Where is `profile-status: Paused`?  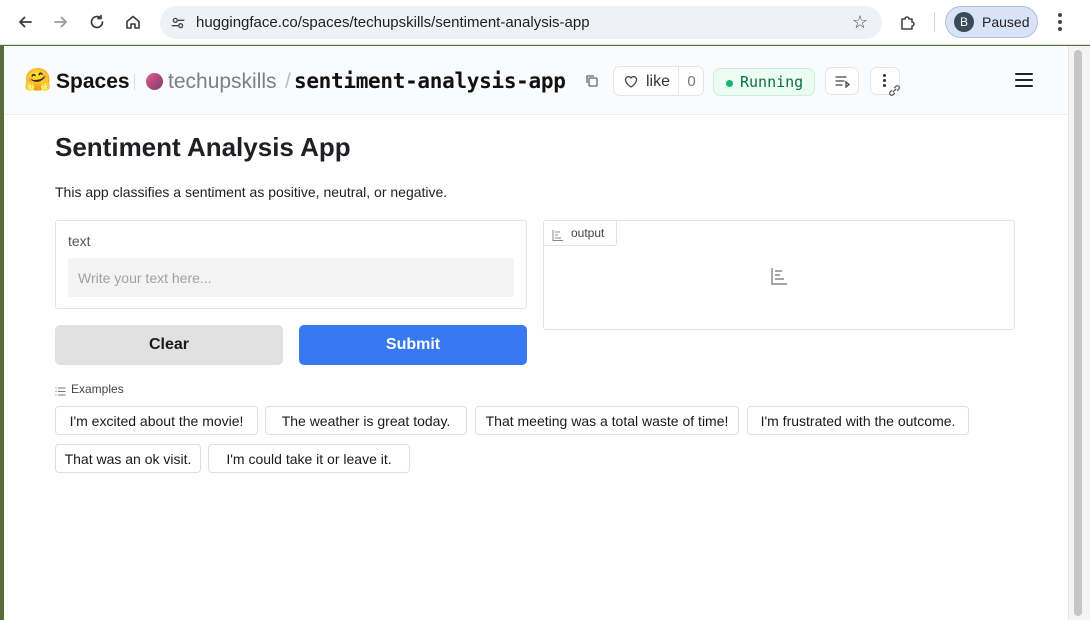
profile-status: Paused is located at coordinates (1006, 22).